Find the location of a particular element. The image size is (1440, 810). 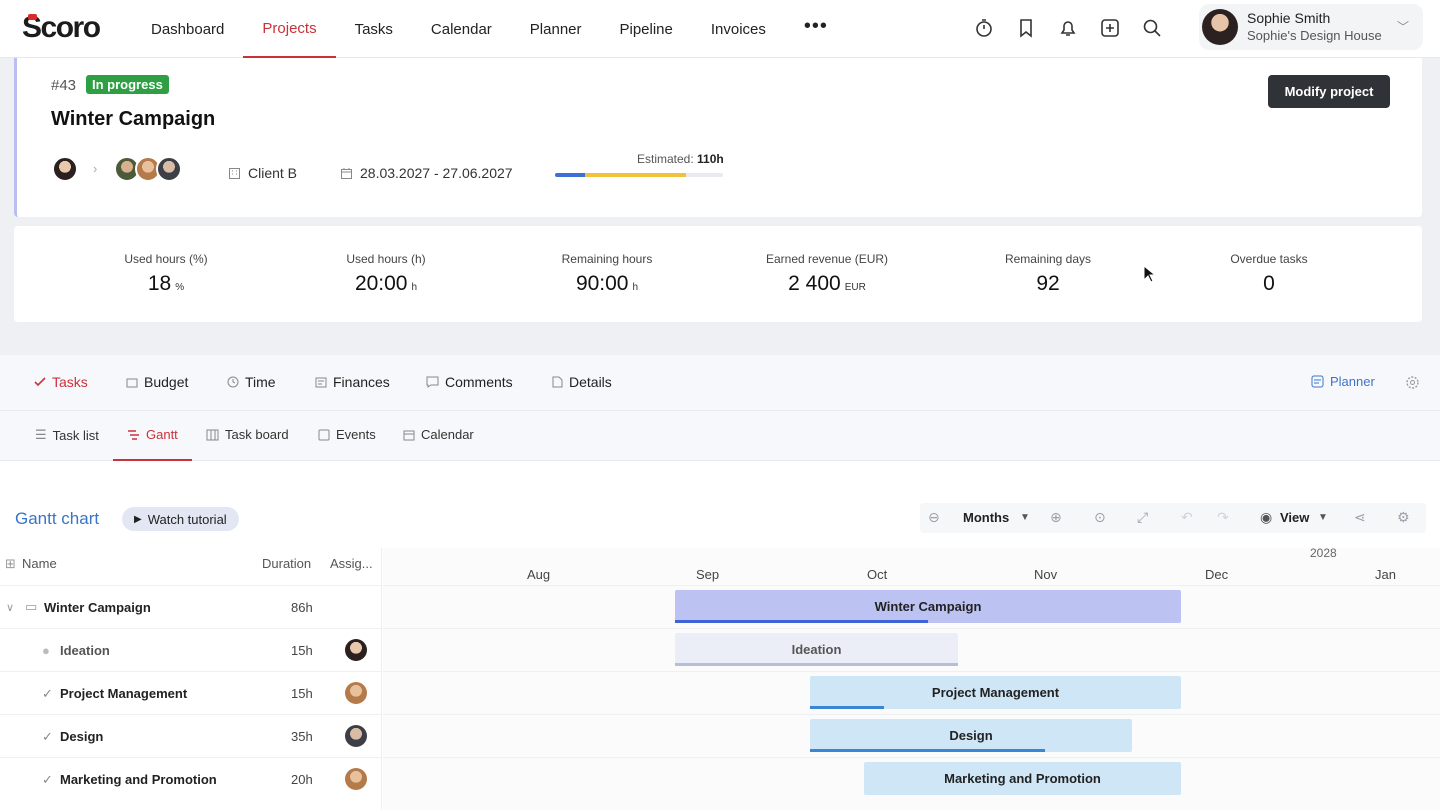

tab-finances: Finances is located at coordinates (352, 382).